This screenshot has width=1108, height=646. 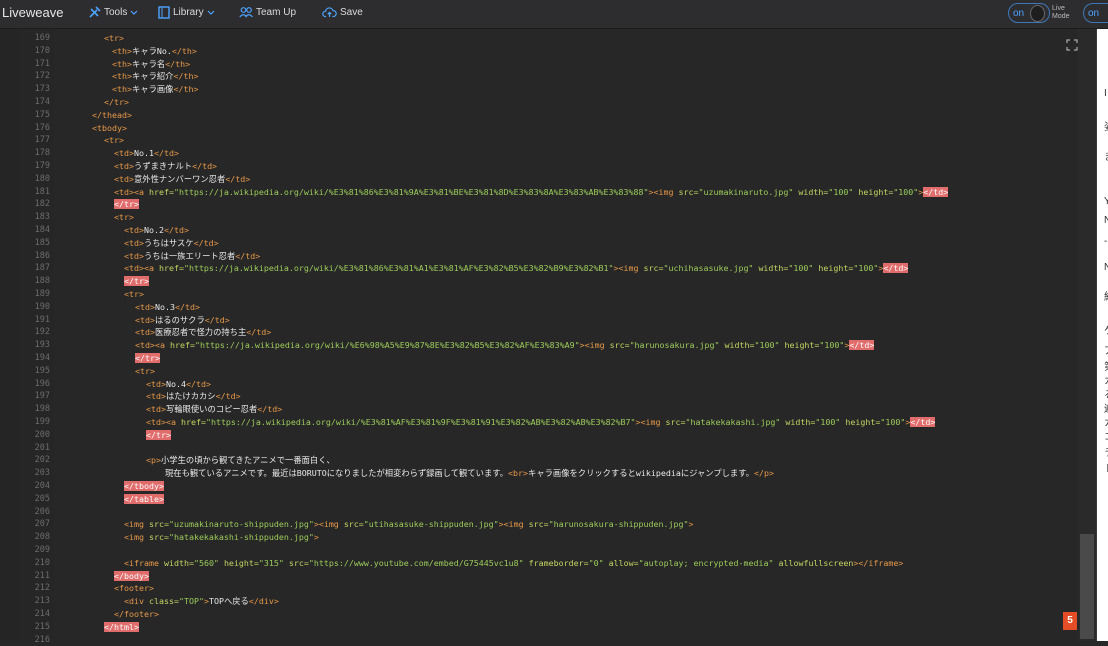 What do you see at coordinates (126, 204) in the screenshot?
I see `code-line: </tr>` at bounding box center [126, 204].